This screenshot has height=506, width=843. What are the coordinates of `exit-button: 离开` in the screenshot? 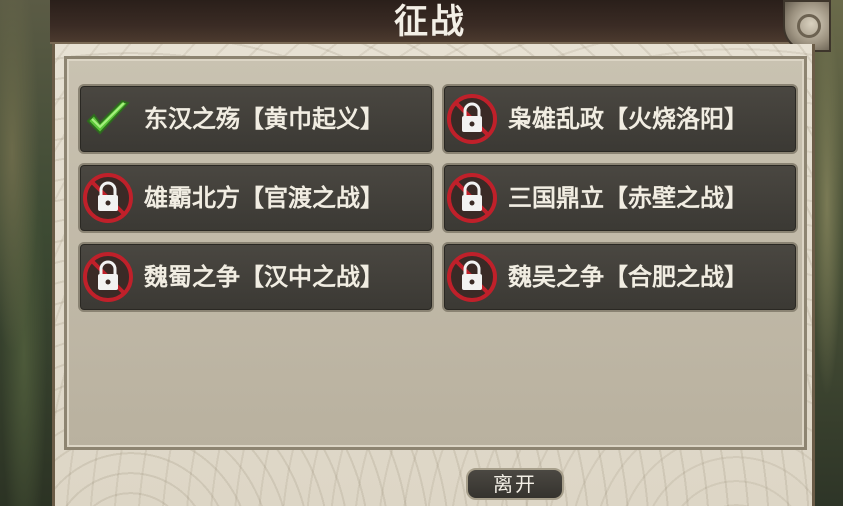 It's located at (515, 484).